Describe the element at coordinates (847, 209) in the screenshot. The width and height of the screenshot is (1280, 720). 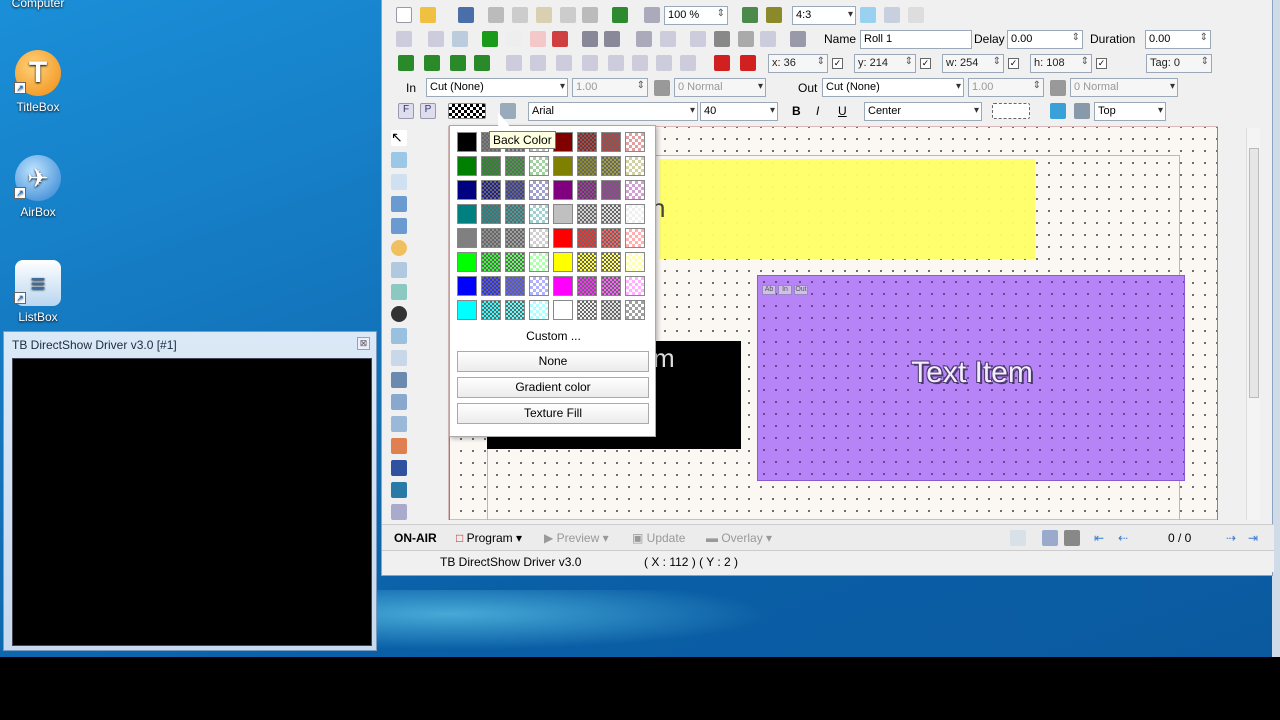
I see `yellow-text-item` at that location.